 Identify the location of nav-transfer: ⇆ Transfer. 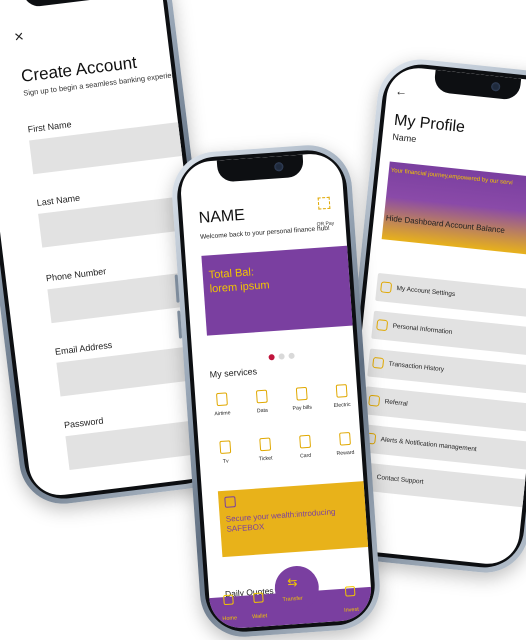
(297, 588).